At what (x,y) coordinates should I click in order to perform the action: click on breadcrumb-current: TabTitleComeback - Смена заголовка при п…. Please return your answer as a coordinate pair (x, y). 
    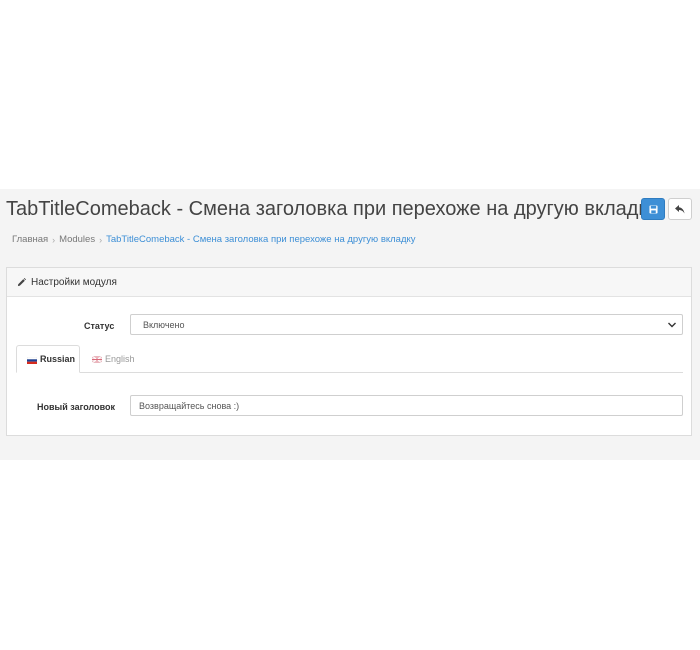
    Looking at the image, I should click on (260, 239).